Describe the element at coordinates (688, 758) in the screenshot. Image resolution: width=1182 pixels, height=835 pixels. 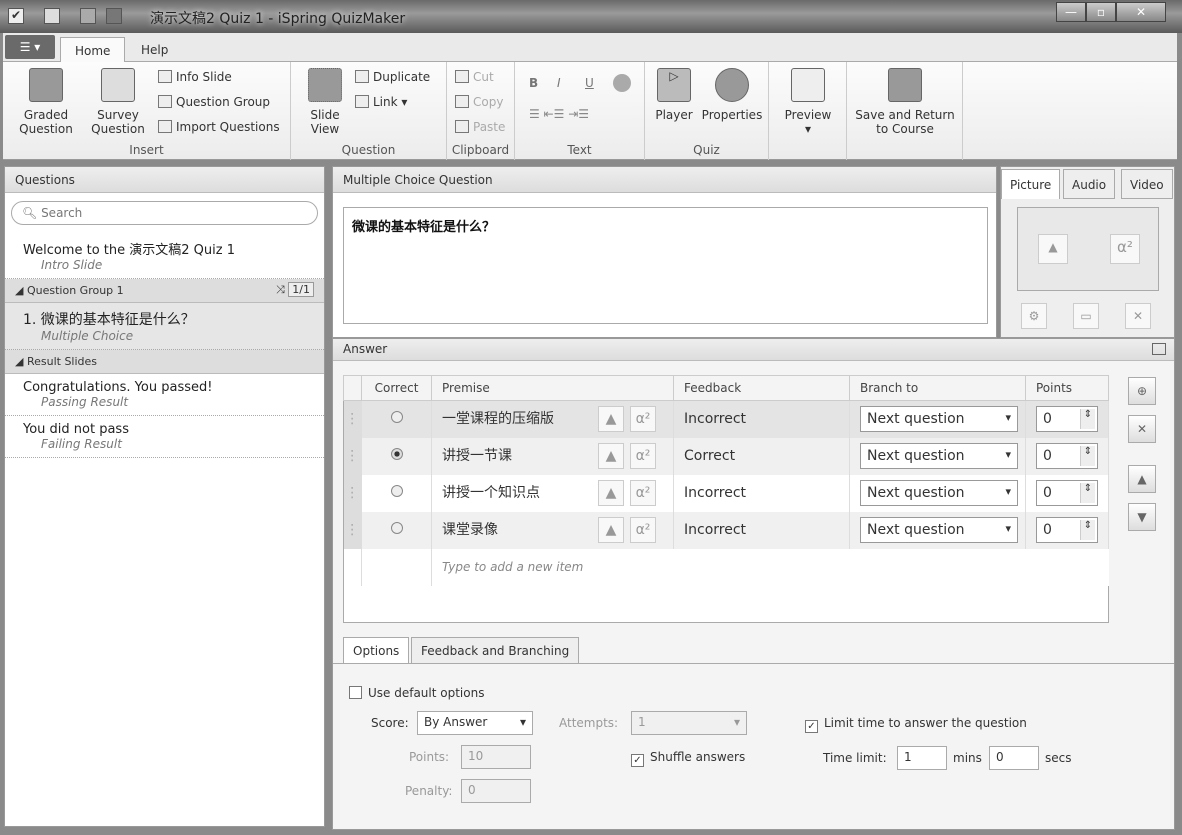
I see `shuffle-answers-checkbox: ✓ Shuffle answers` at that location.